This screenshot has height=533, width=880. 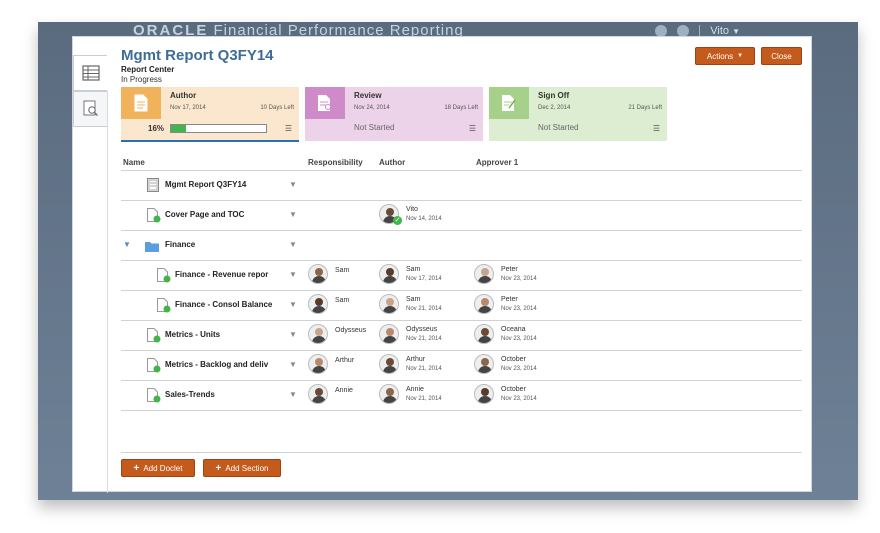 What do you see at coordinates (210, 114) in the screenshot?
I see `stage-author-card: Author Nov 17, 2014 10 Days Left 16% ☰` at bounding box center [210, 114].